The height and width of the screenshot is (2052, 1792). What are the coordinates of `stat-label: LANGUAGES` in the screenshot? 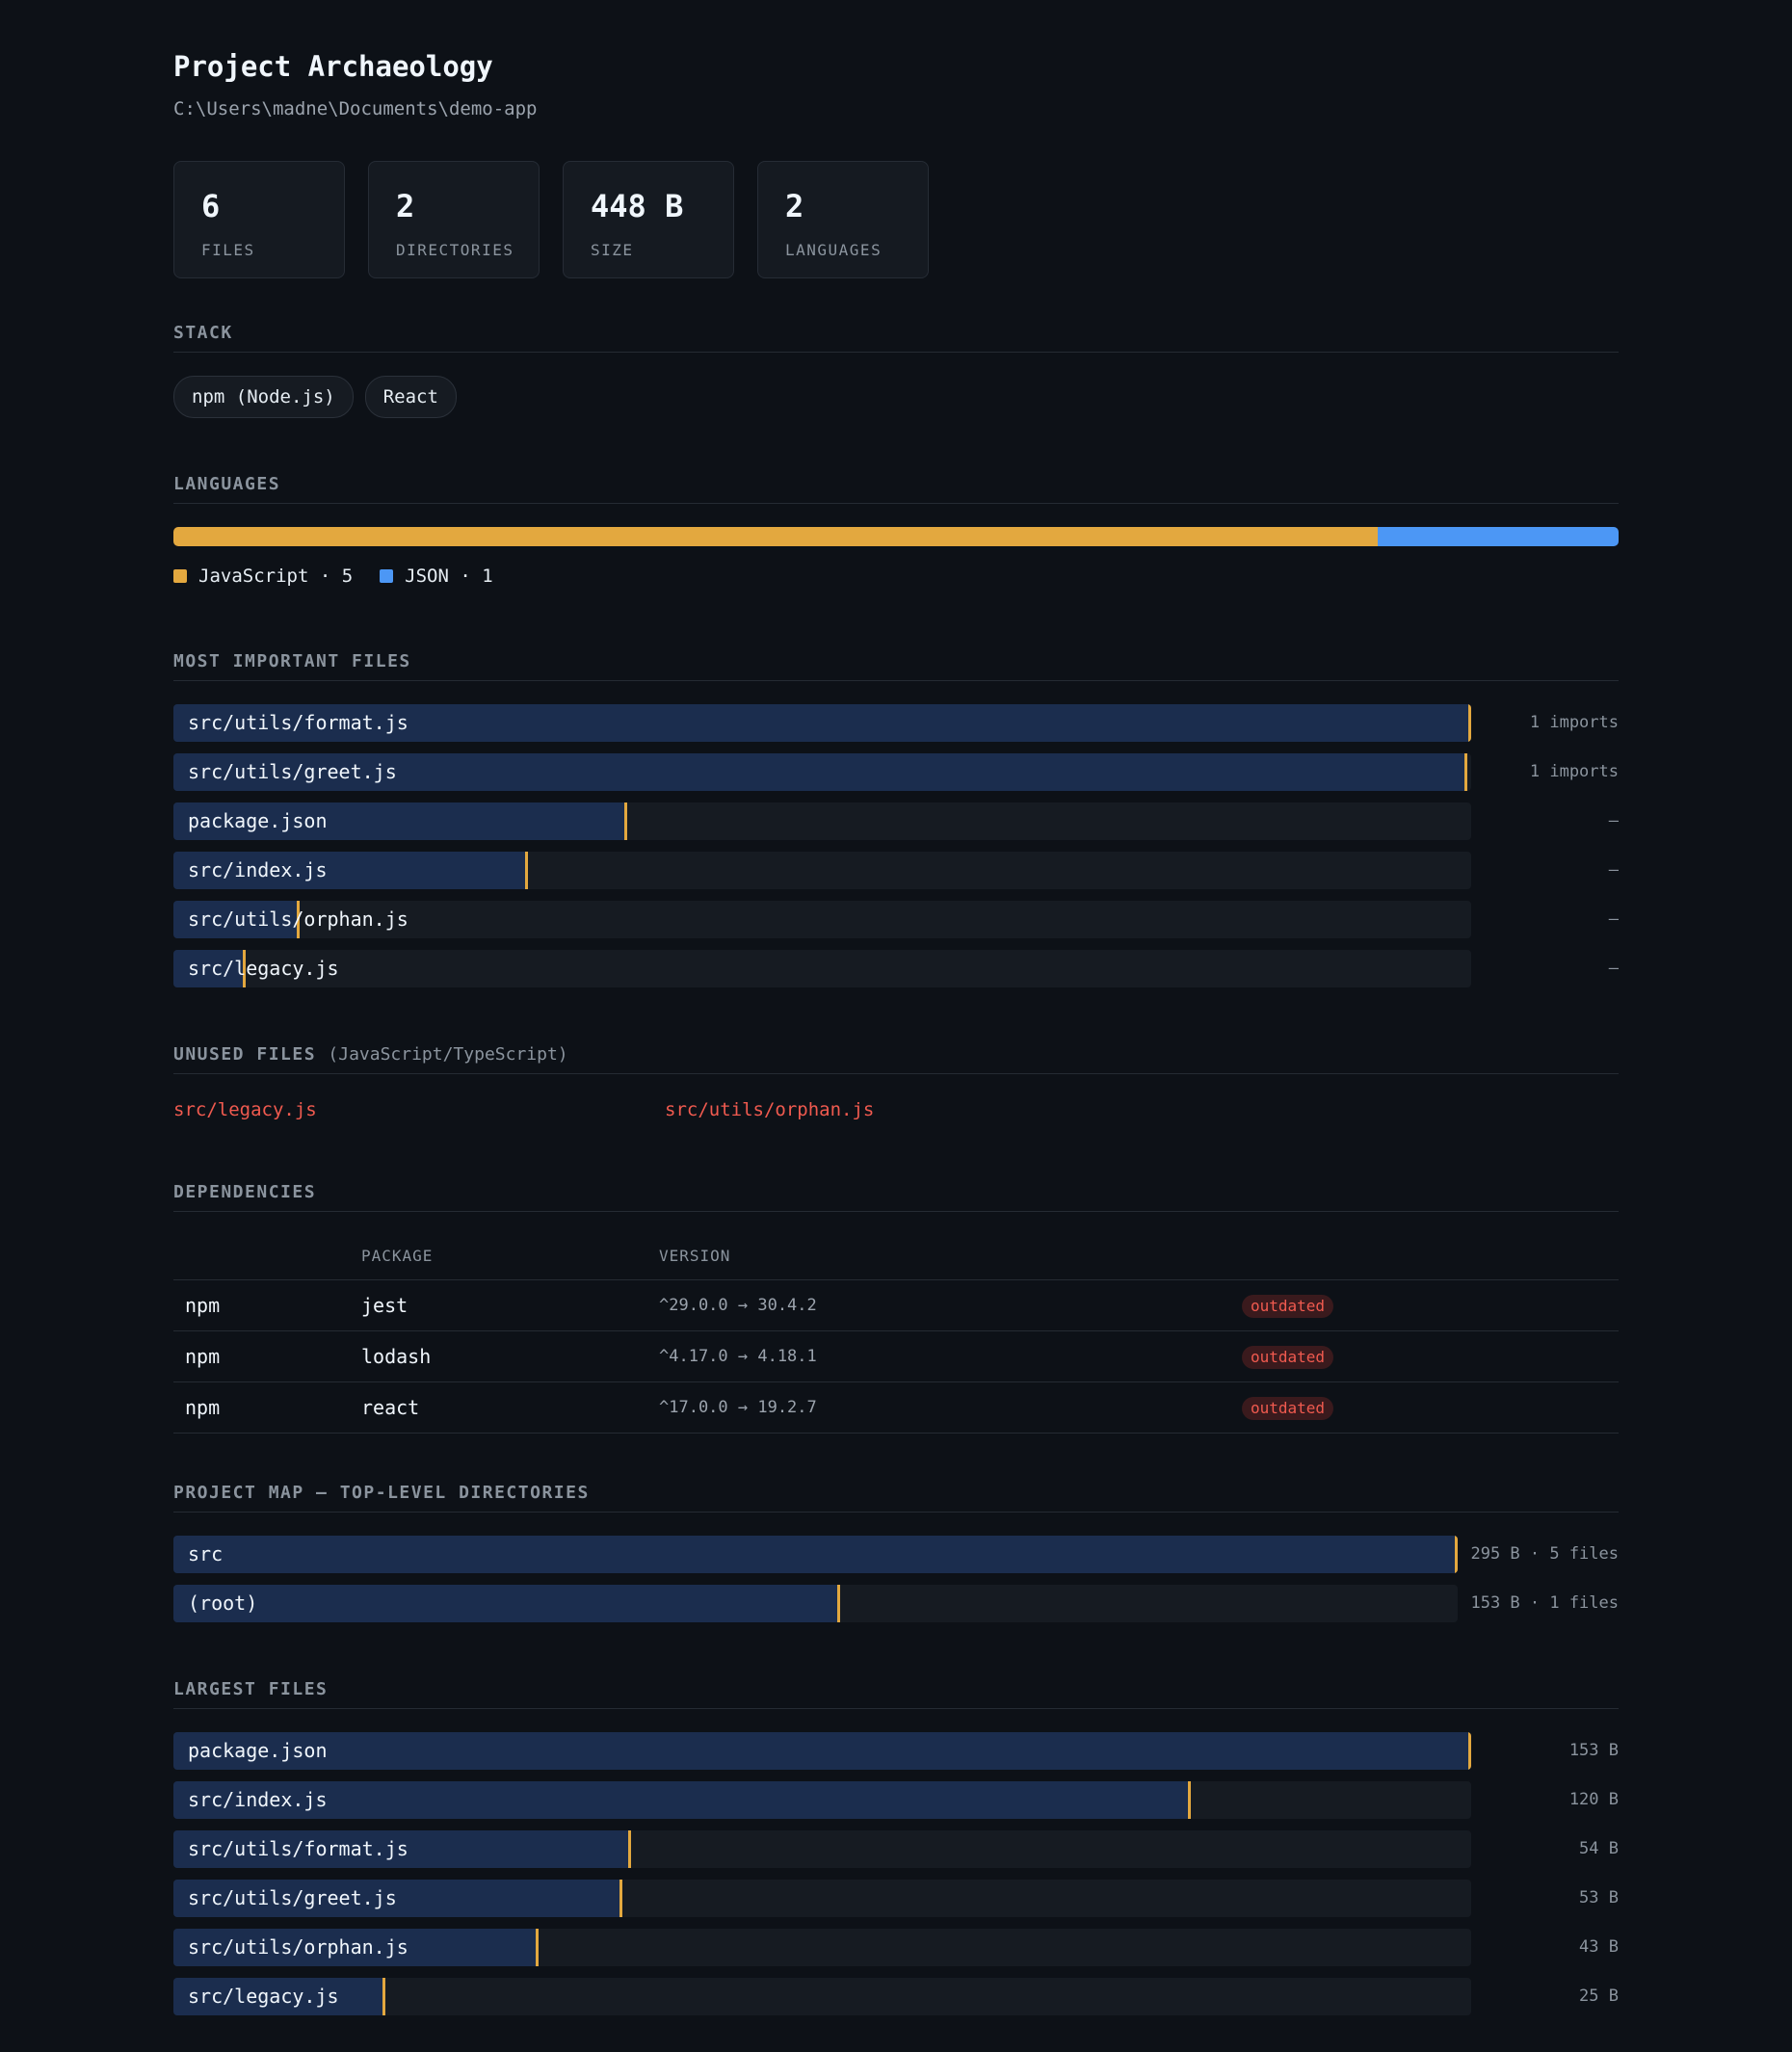 It's located at (834, 250).